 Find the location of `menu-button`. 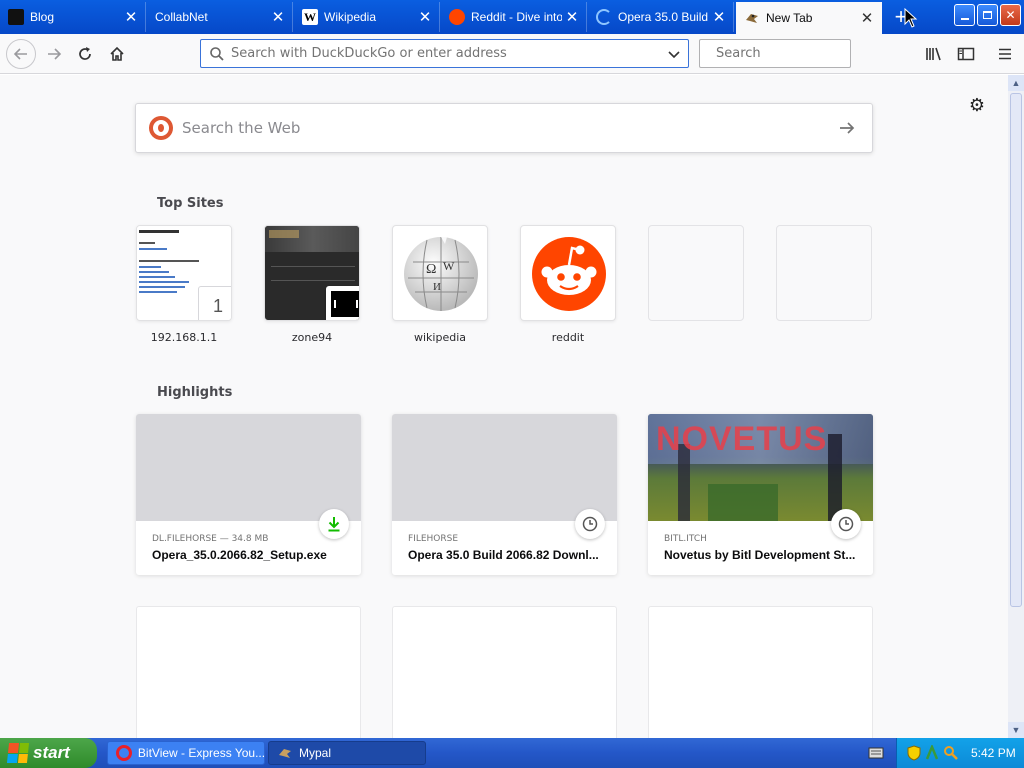

menu-button is located at coordinates (1005, 54).